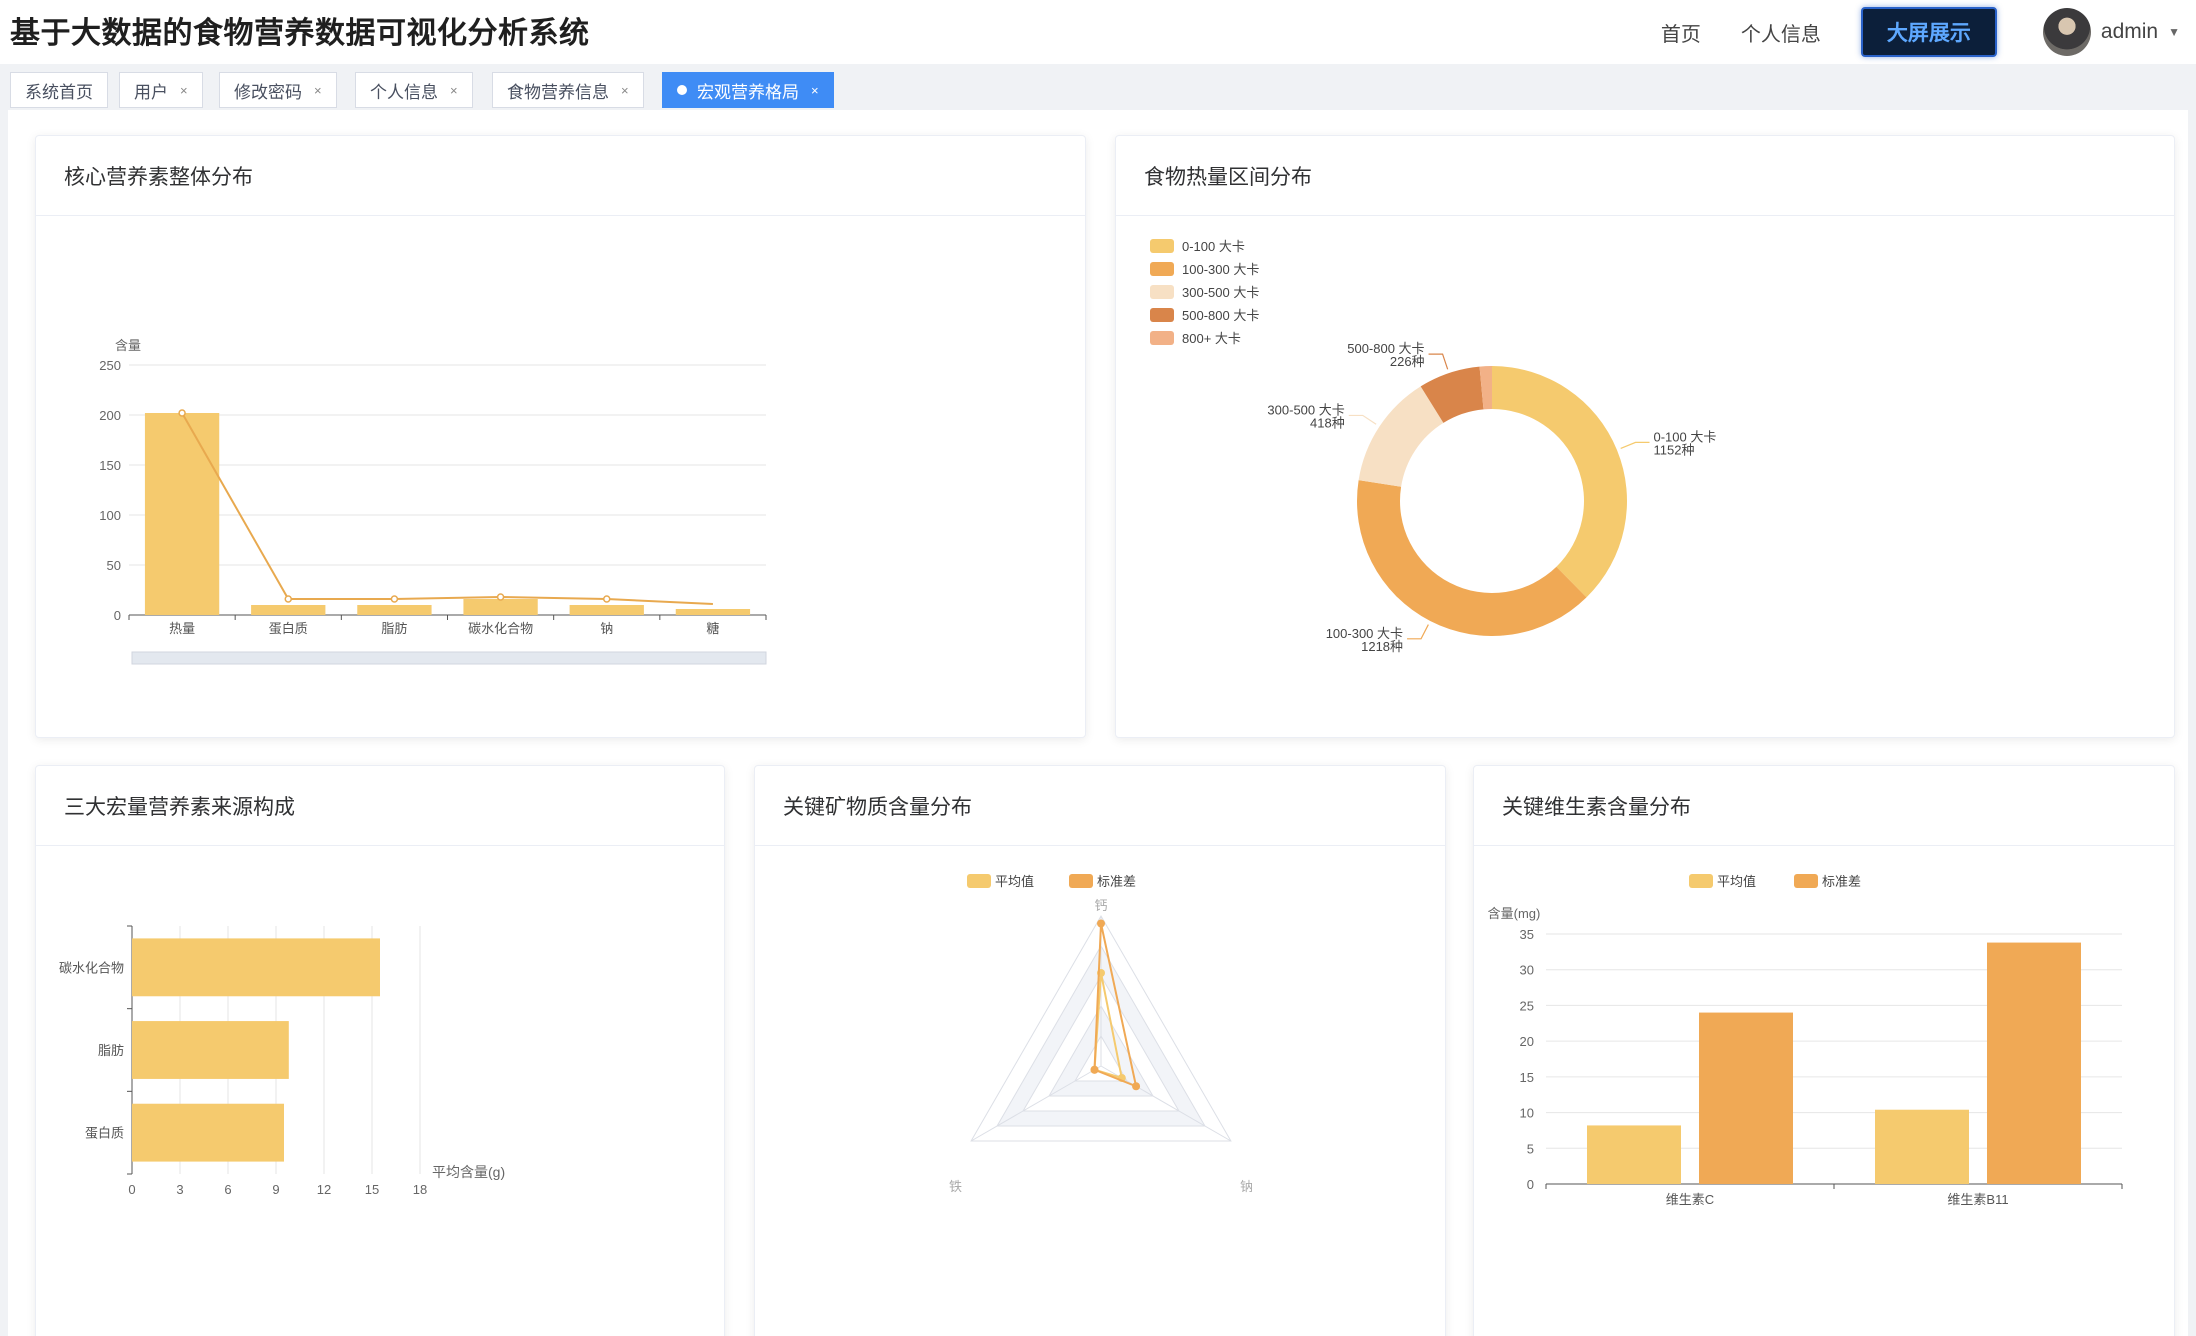  Describe the element at coordinates (182, 628) in the screenshot. I see `x-tick-label: 热量` at that location.